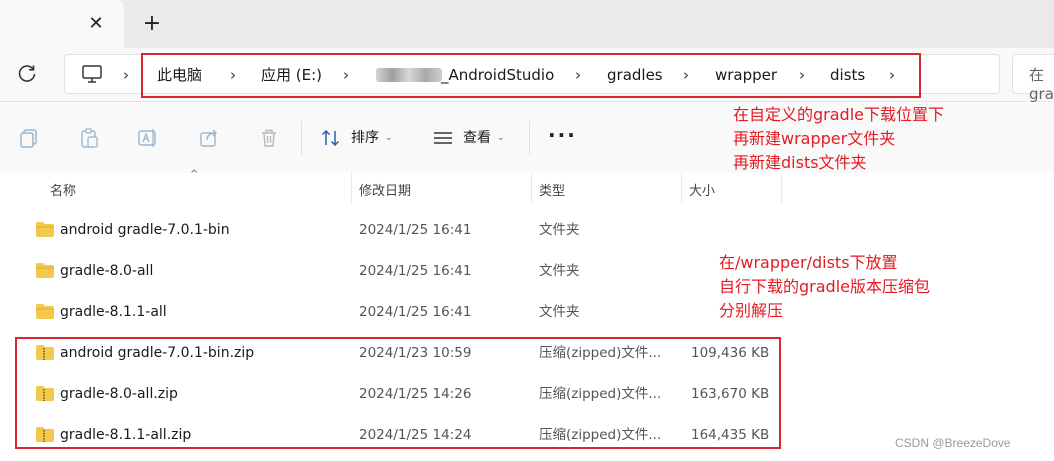 This screenshot has height=461, width=1054. I want to click on column-header: ^ 名称 修改日期 类型 大小, so click(527, 186).